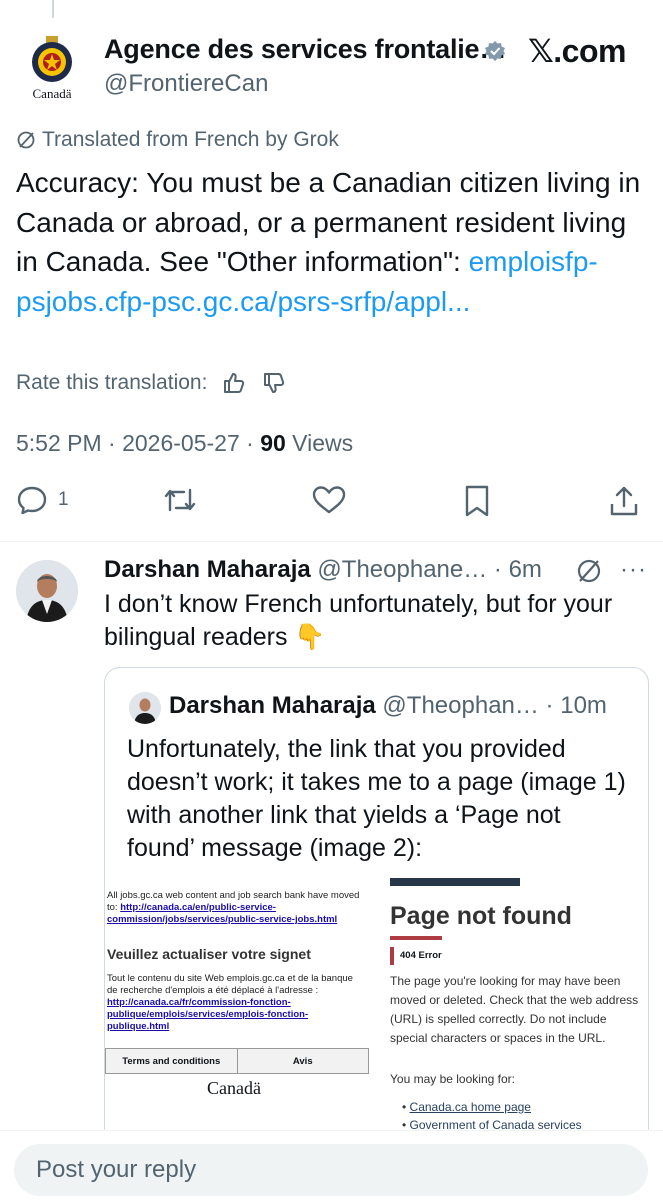 This screenshot has width=663, height=1201. I want to click on quote-header: Darshan Maharaja @Theophan… · 10m, so click(388, 706).